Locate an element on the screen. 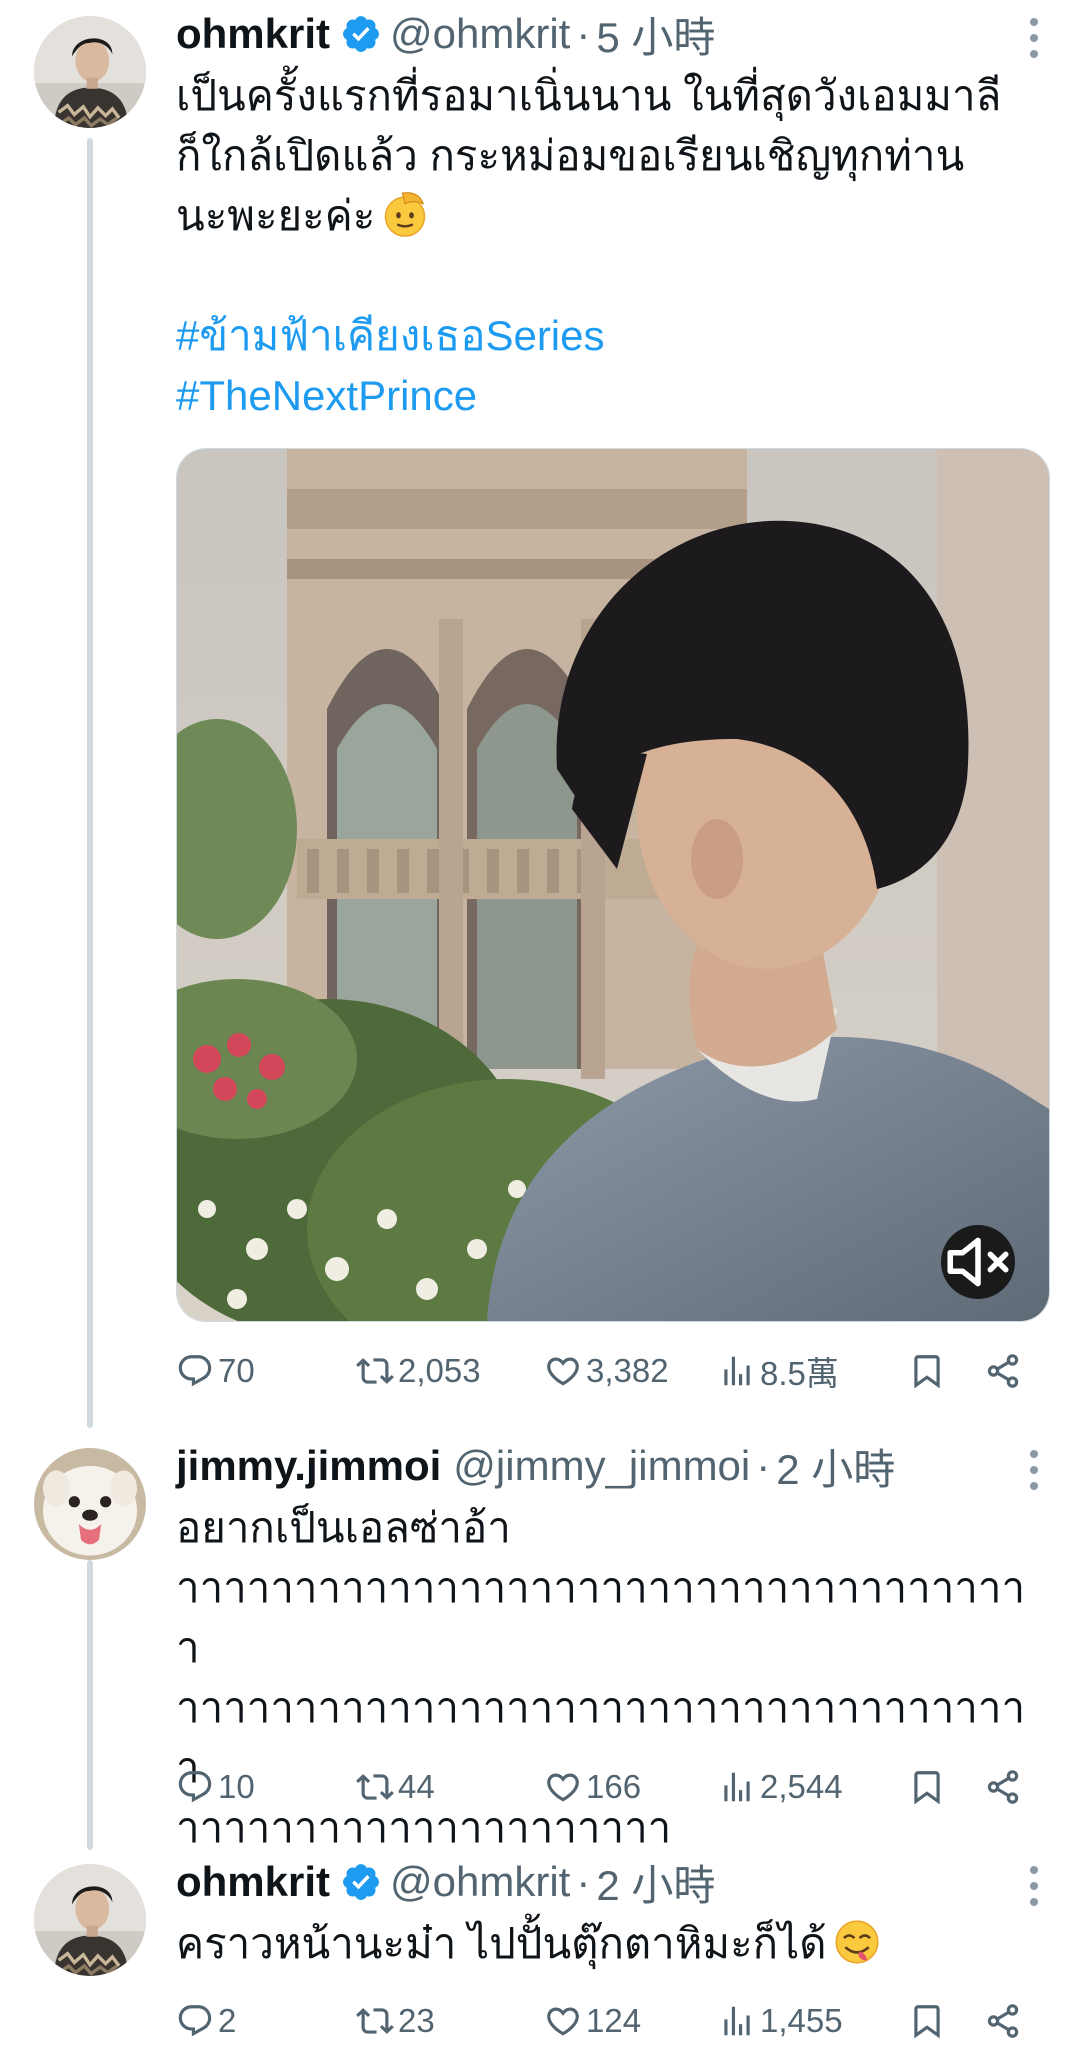 Image resolution: width=1080 pixels, height=2061 pixels. tweet-actions: 10 44 166 2,544 is located at coordinates (610, 1787).